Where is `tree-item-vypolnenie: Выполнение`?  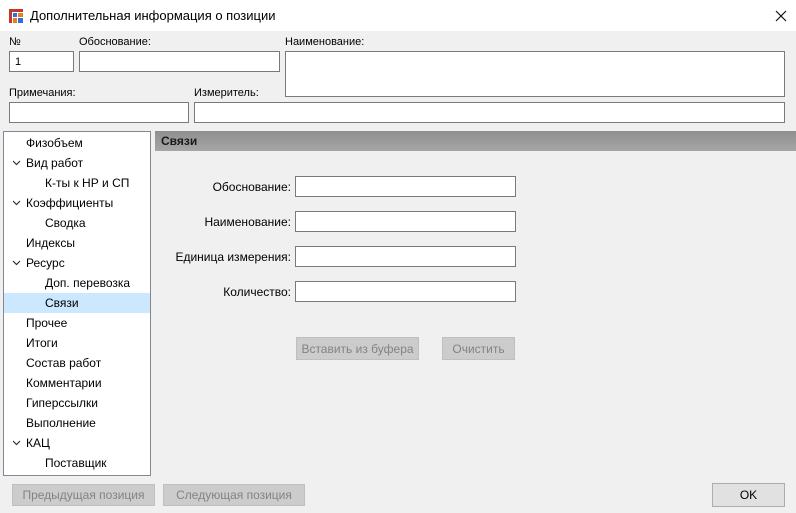
tree-item-vypolnenie: Выполнение is located at coordinates (77, 423).